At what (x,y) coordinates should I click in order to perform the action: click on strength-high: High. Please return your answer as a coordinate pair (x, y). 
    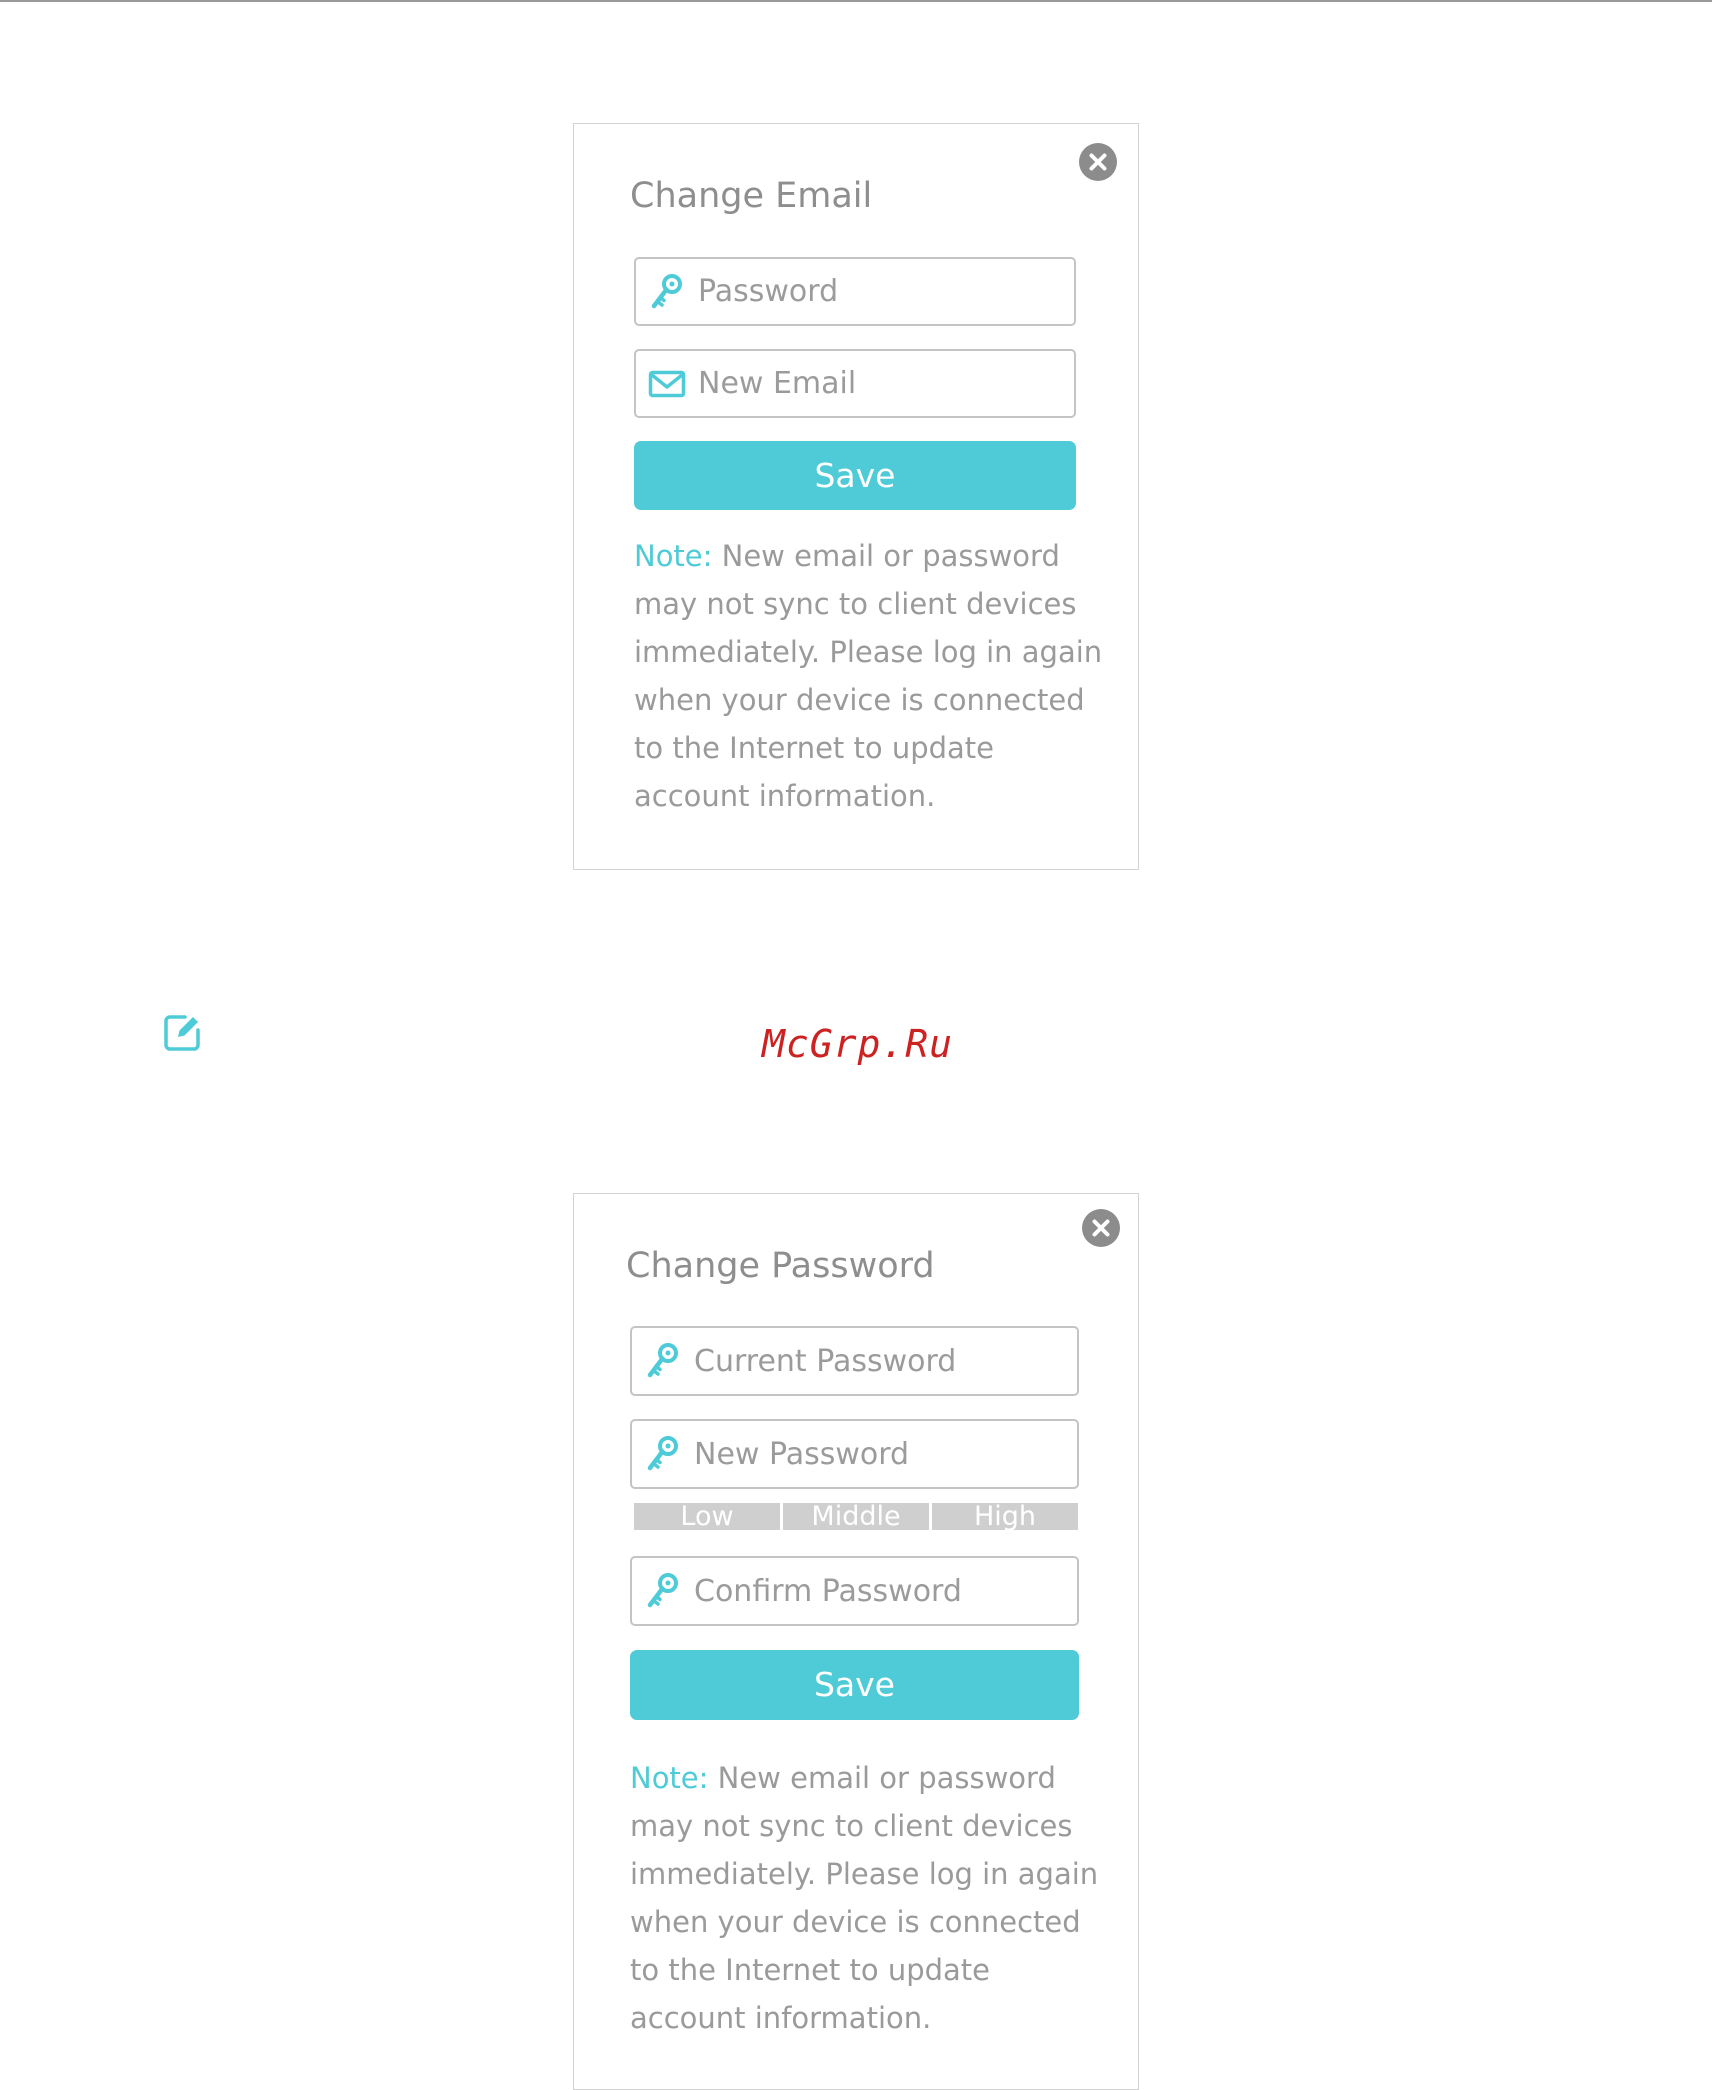
    Looking at the image, I should click on (1003, 1516).